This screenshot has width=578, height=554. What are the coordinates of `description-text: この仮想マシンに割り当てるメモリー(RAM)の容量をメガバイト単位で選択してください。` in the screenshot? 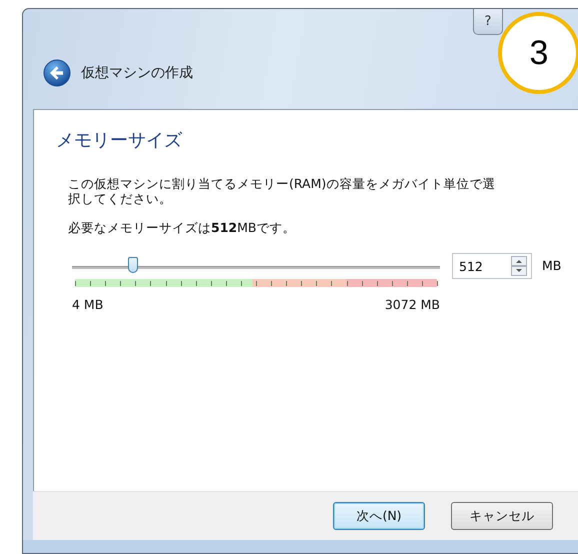 It's located at (282, 191).